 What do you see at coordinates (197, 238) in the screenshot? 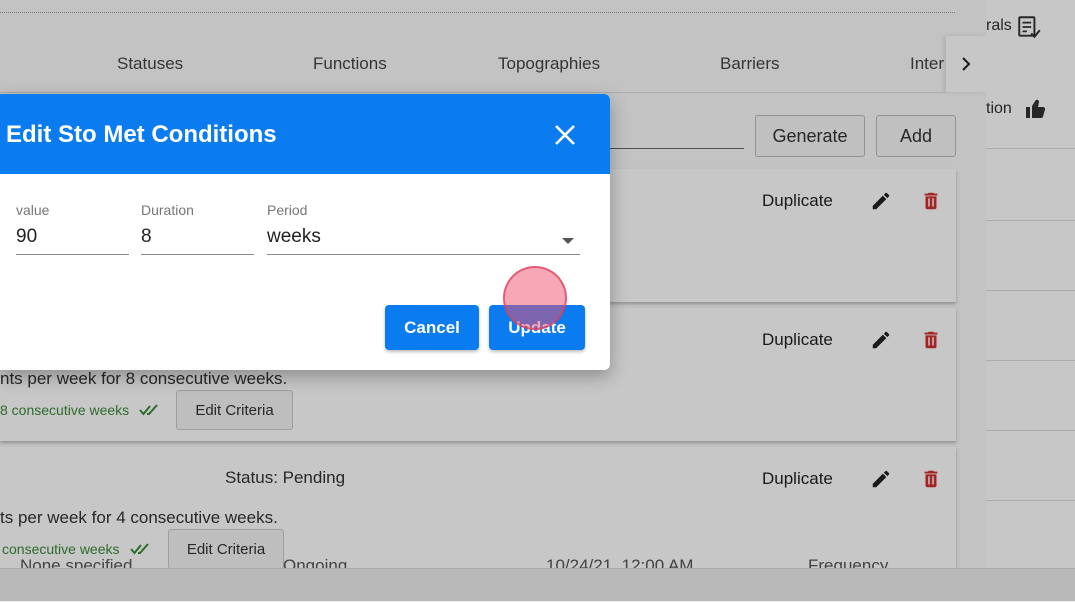
I see `duration-input` at bounding box center [197, 238].